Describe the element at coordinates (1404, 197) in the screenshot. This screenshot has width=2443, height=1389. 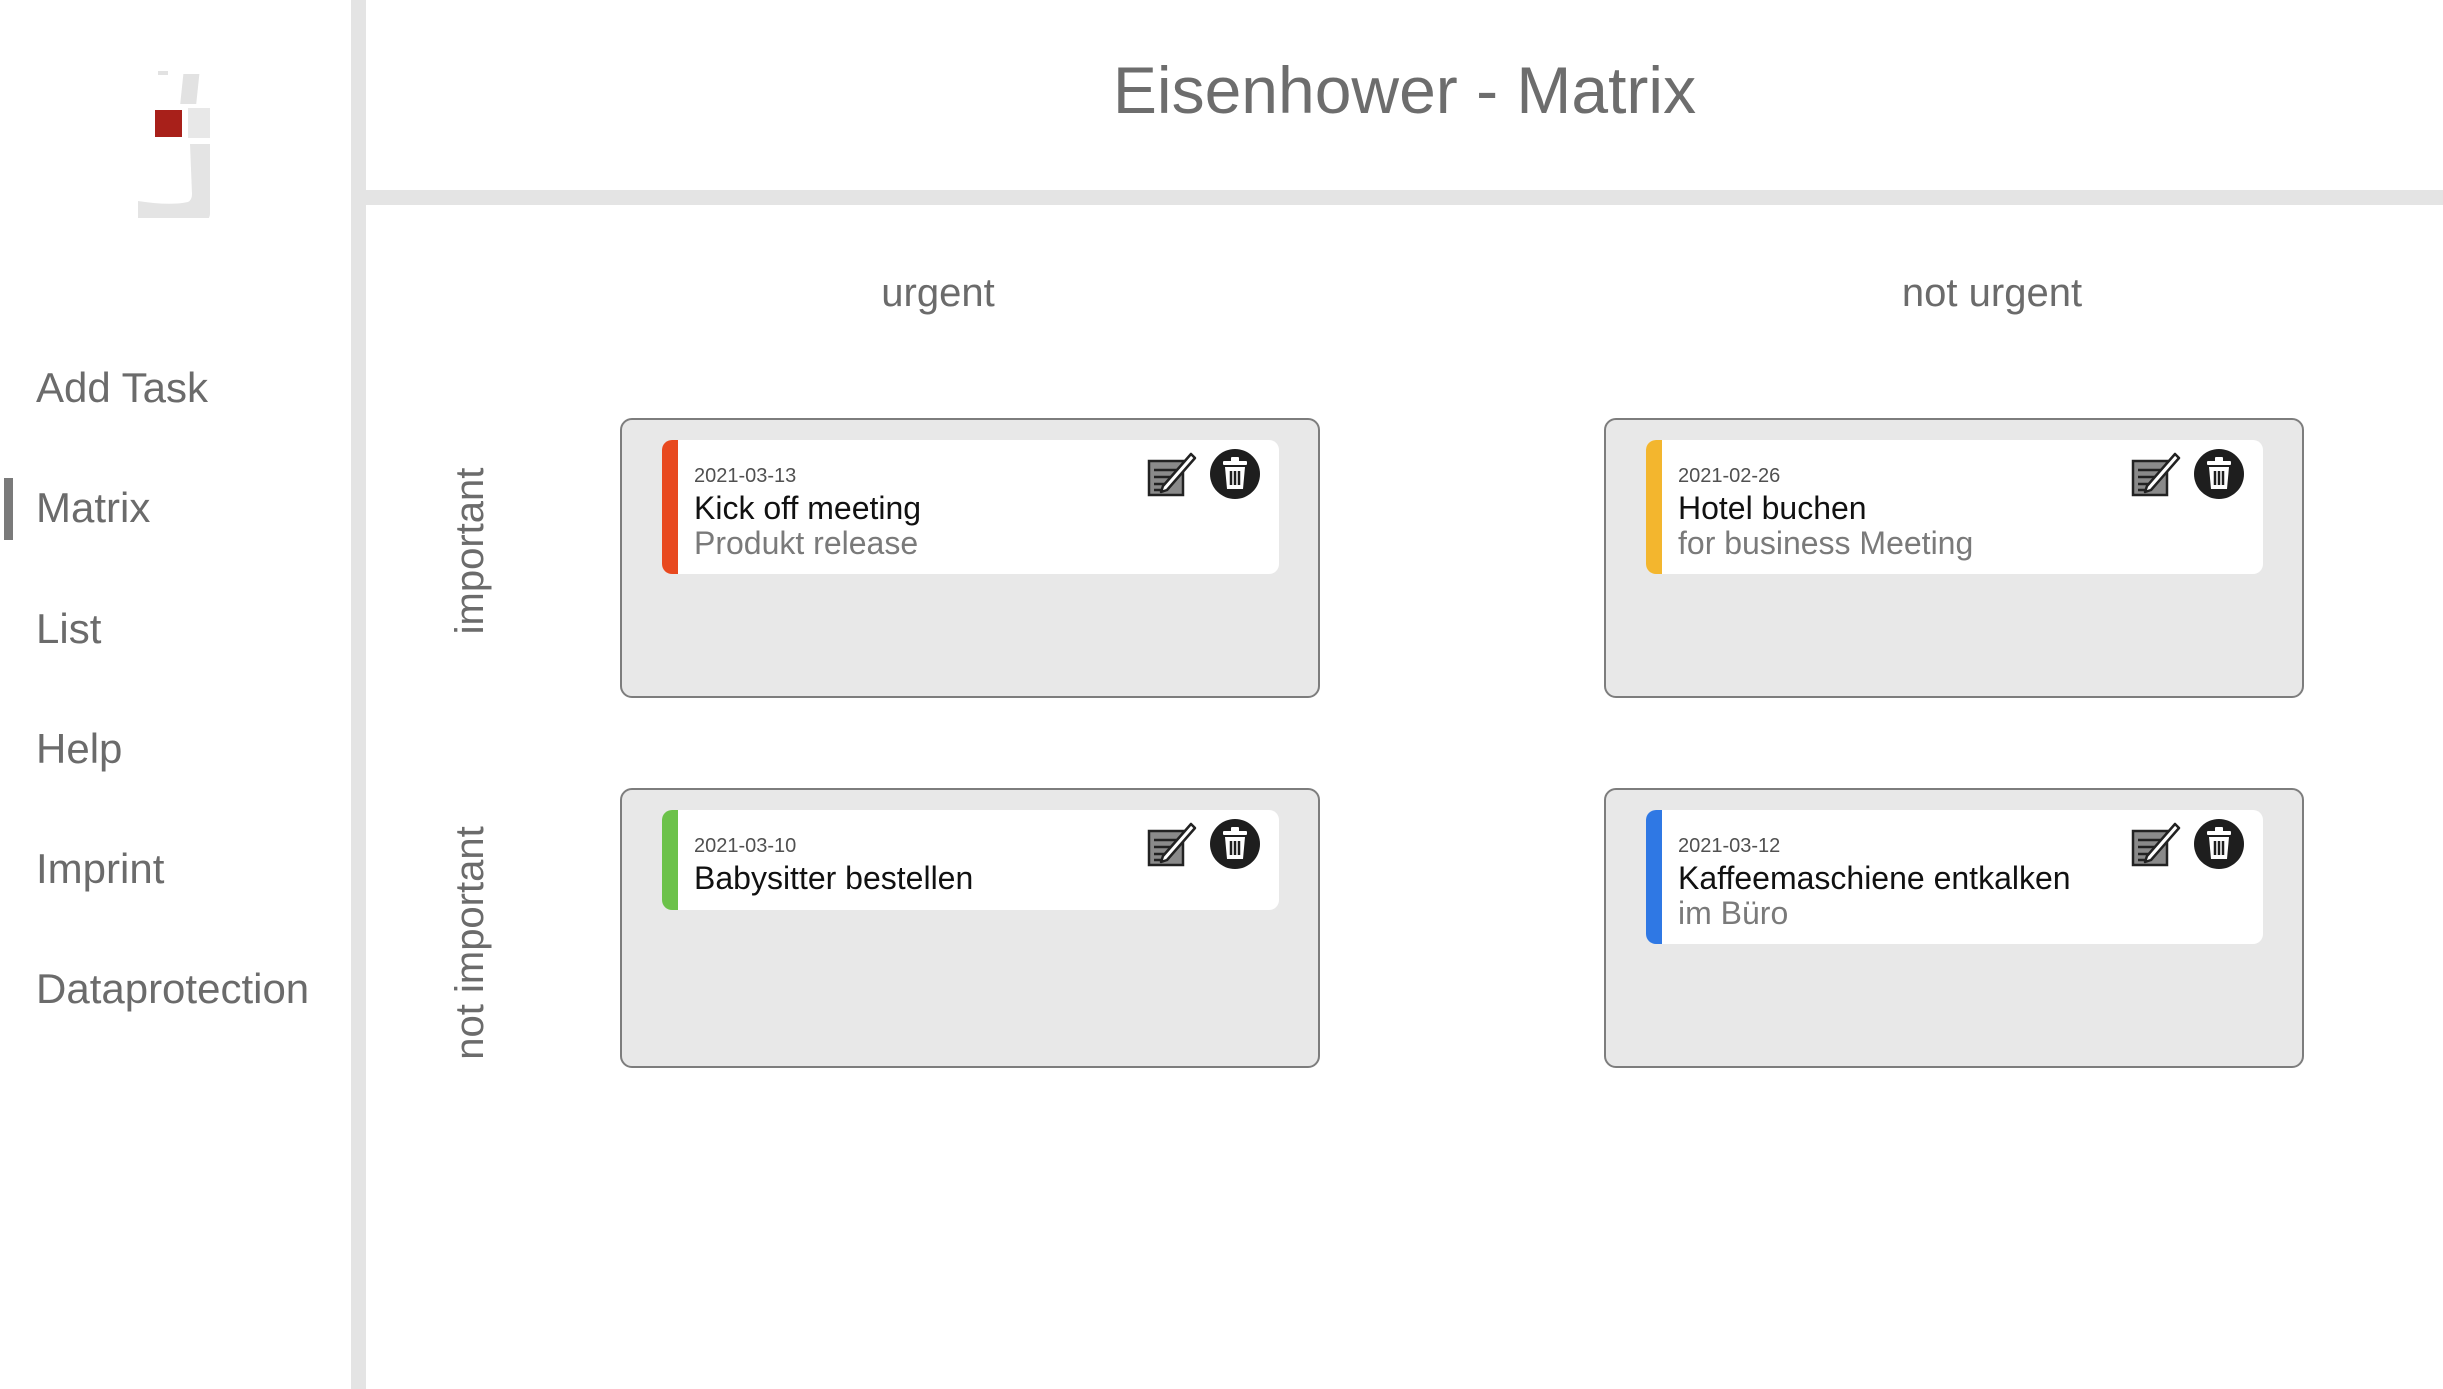
I see `header-divider` at that location.